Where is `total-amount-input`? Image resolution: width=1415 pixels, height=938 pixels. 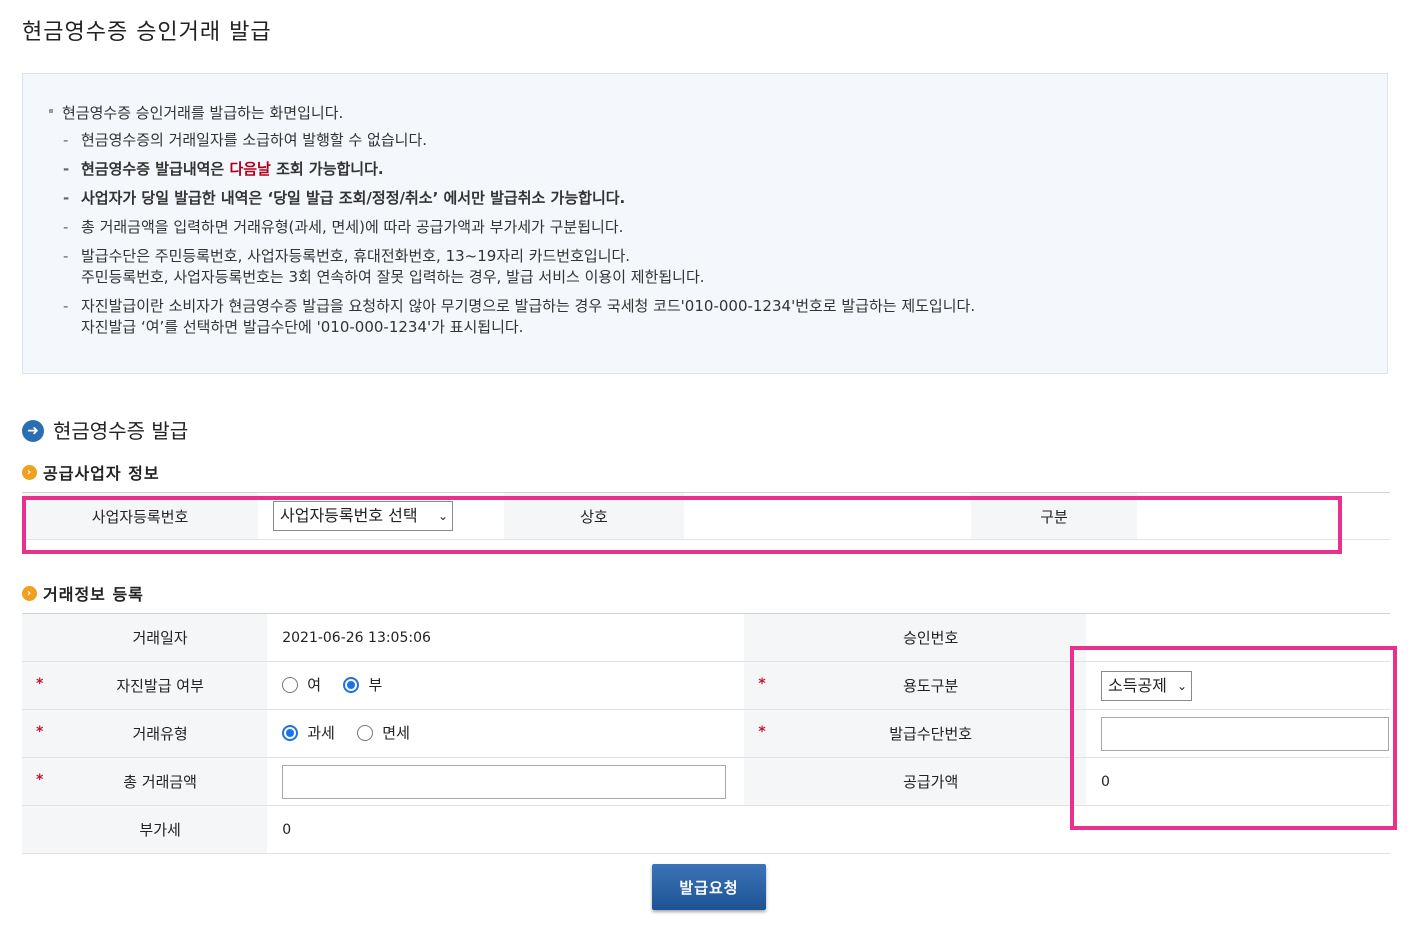 total-amount-input is located at coordinates (504, 781).